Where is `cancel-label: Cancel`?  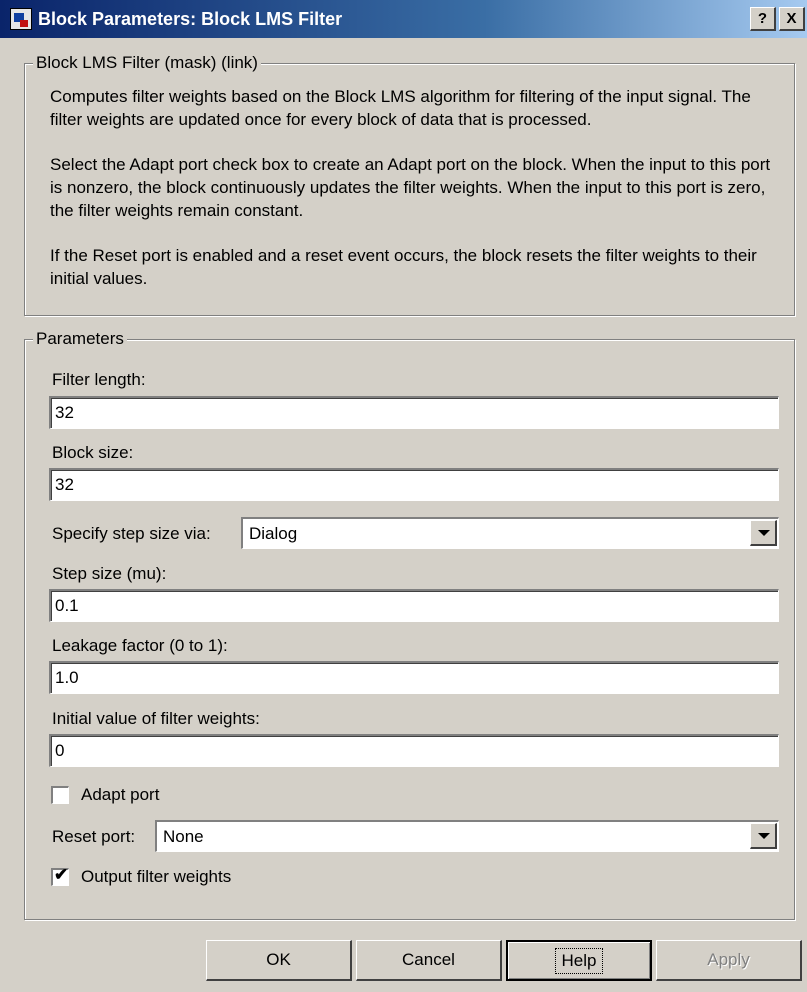
cancel-label: Cancel is located at coordinates (428, 959).